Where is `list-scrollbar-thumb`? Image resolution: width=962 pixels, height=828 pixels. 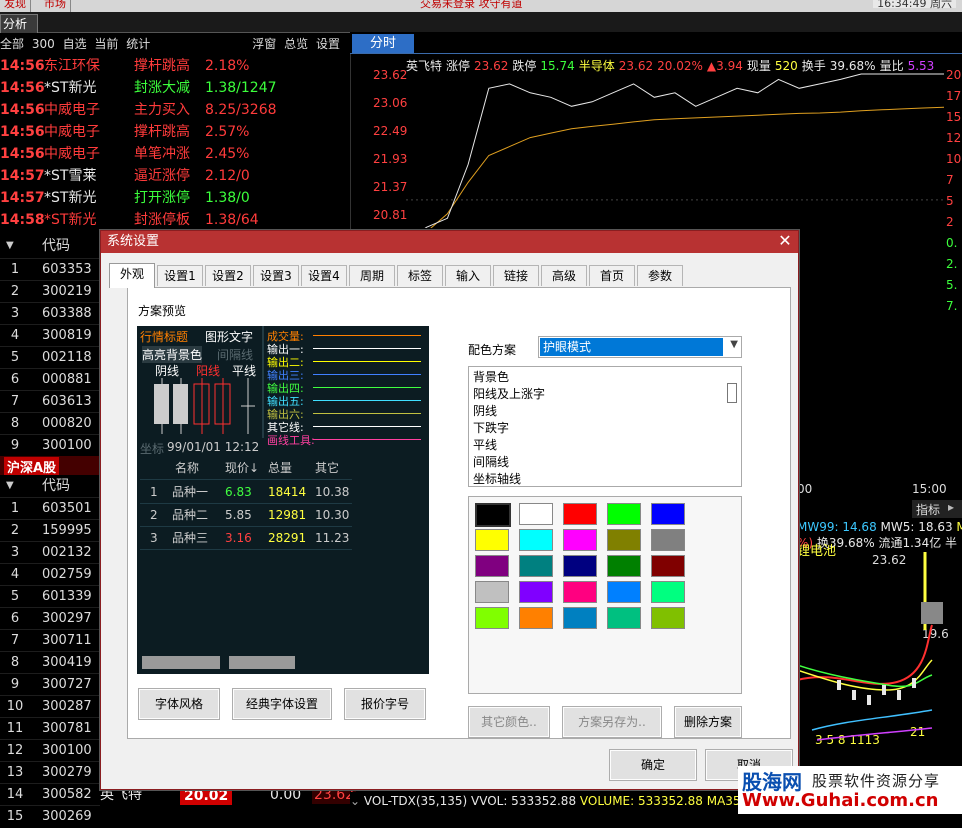
list-scrollbar-thumb is located at coordinates (732, 393).